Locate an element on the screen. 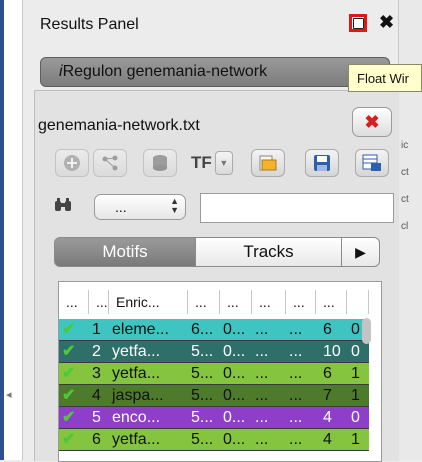 Image resolution: width=422 pixels, height=462 pixels. tab-motifs: Motifs is located at coordinates (125, 252).